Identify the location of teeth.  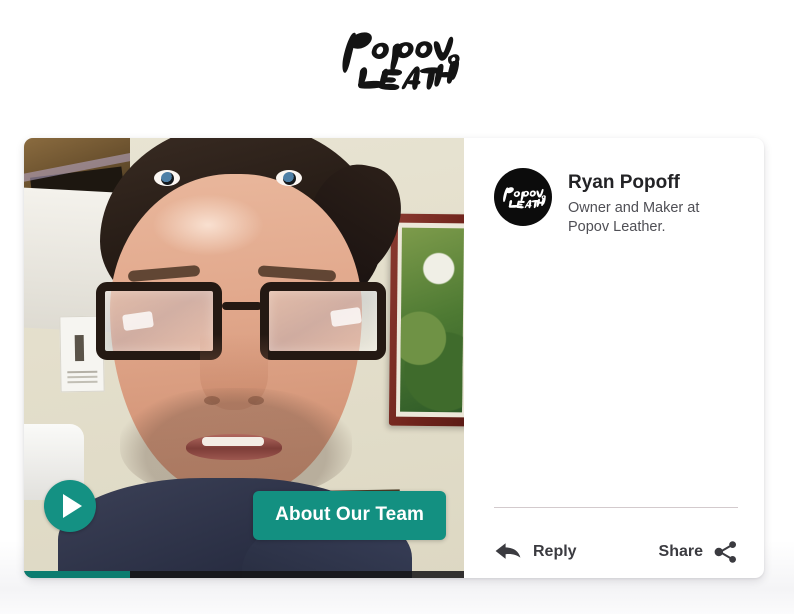
(233, 441).